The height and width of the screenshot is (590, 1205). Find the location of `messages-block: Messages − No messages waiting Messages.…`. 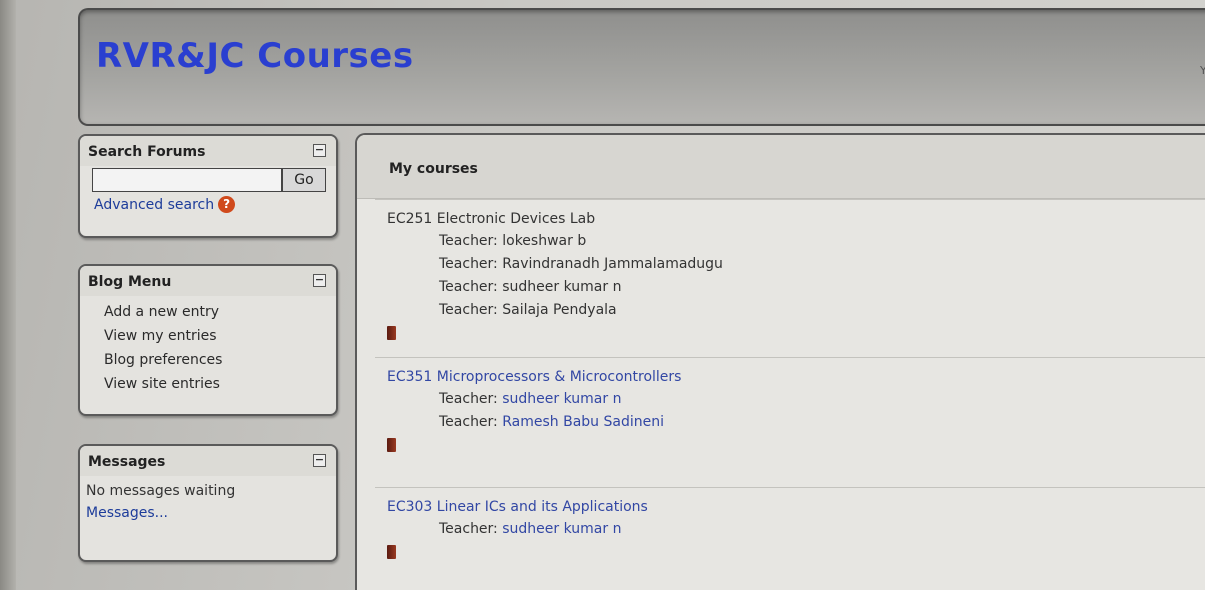

messages-block: Messages − No messages waiting Messages.… is located at coordinates (208, 503).